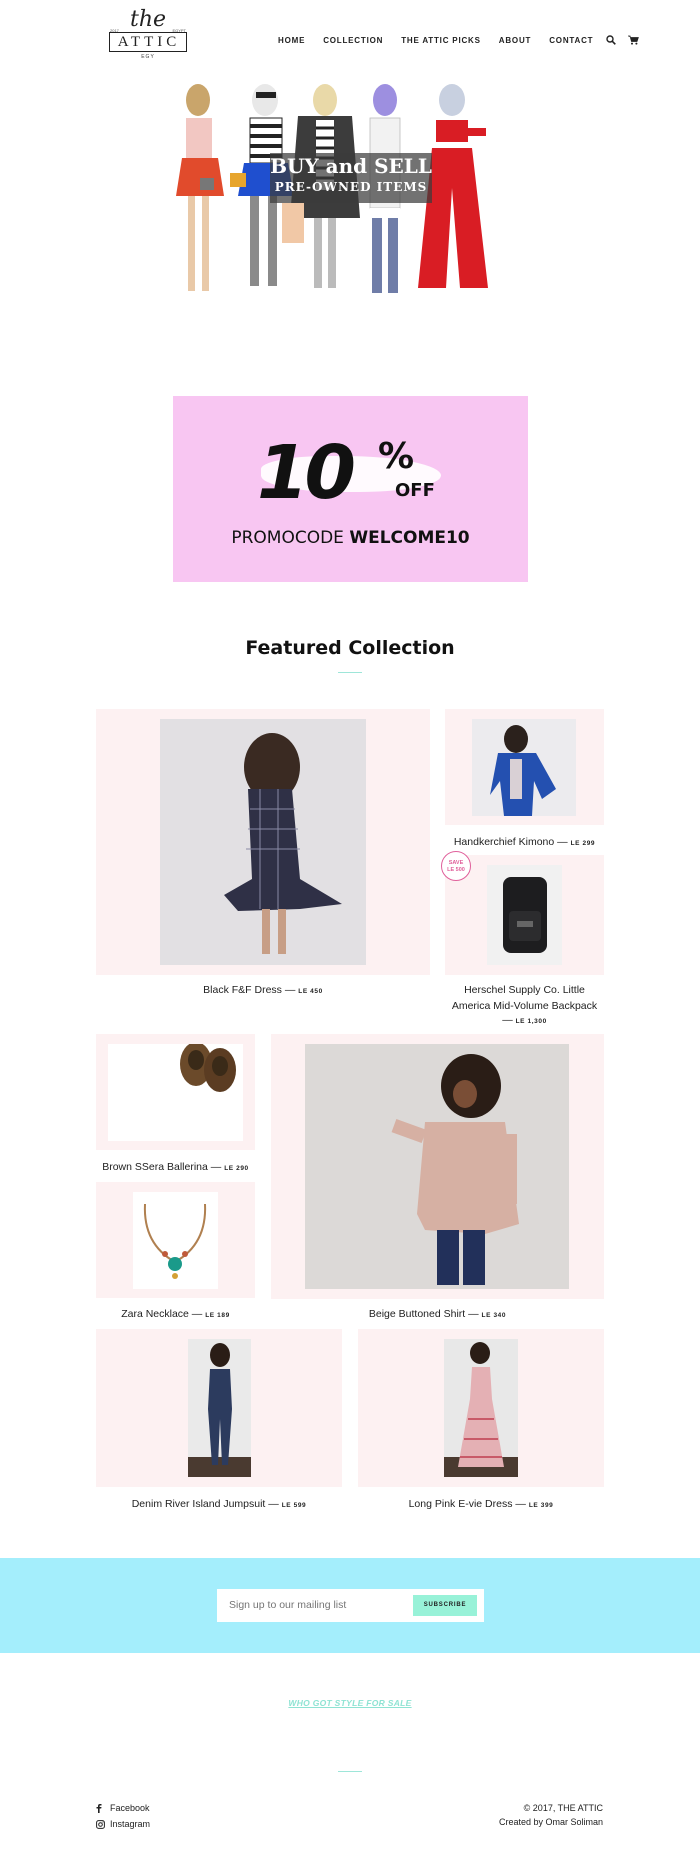 The width and height of the screenshot is (700, 1855). I want to click on logo-the: the, so click(148, 19).